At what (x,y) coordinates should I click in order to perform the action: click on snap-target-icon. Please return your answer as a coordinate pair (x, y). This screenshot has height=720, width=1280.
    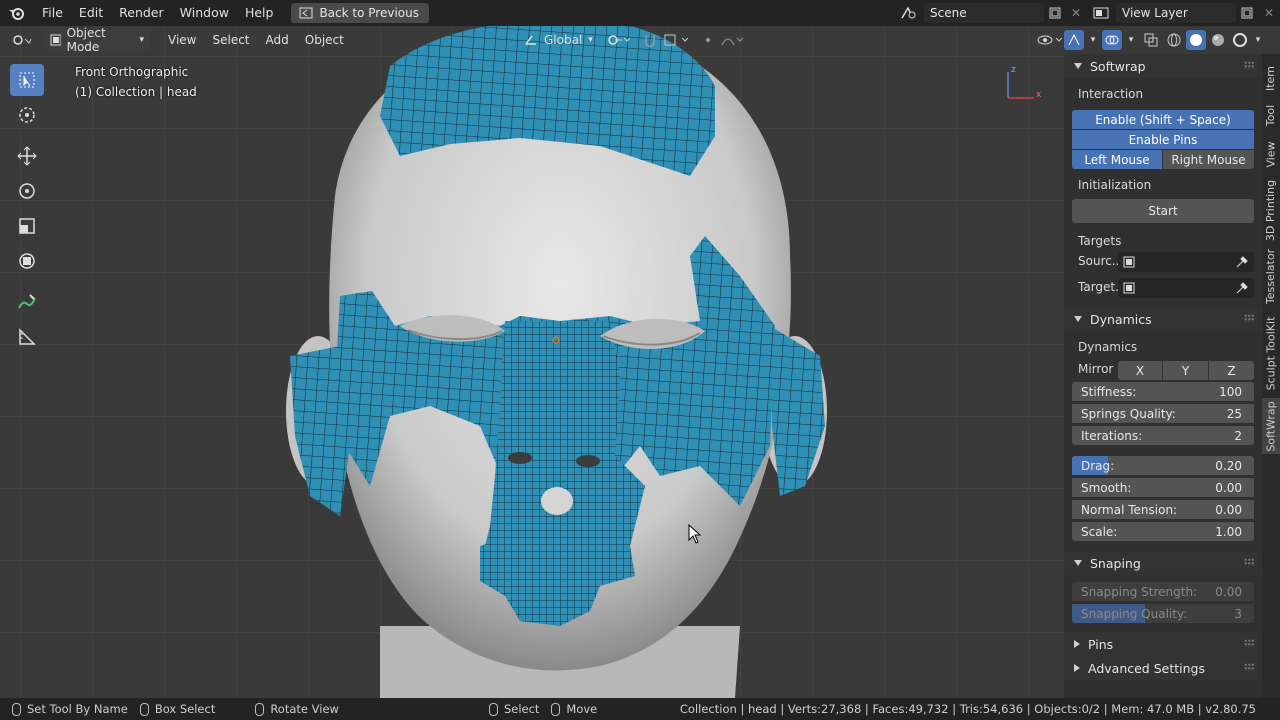
    Looking at the image, I should click on (677, 40).